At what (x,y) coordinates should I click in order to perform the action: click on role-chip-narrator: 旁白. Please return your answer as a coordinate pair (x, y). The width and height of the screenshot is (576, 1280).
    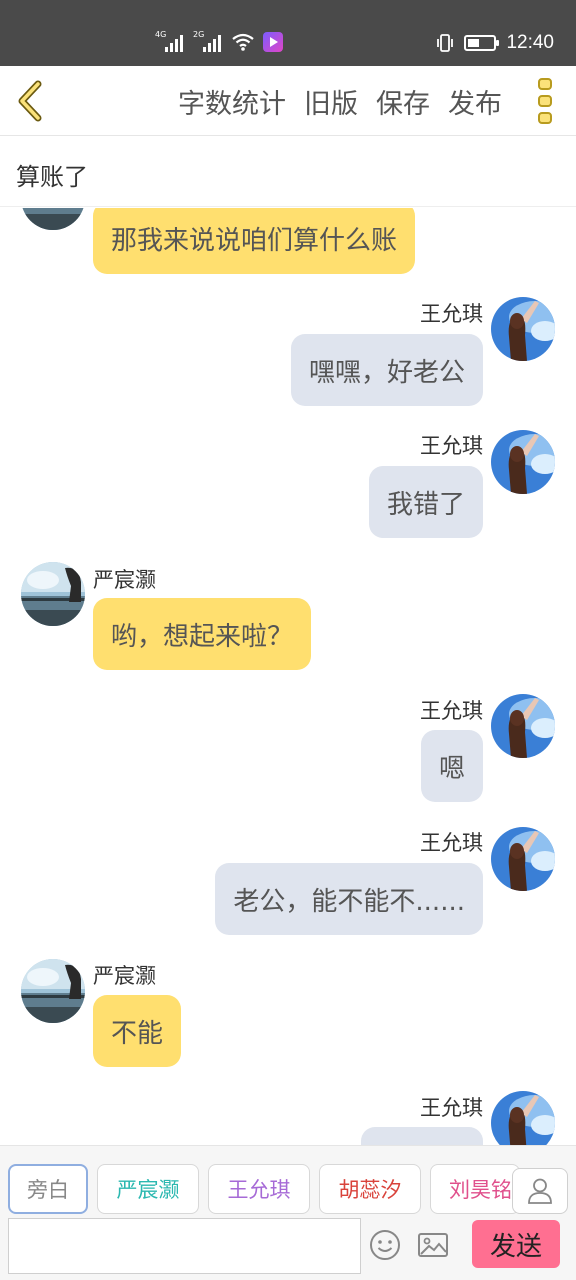
    Looking at the image, I should click on (48, 1189).